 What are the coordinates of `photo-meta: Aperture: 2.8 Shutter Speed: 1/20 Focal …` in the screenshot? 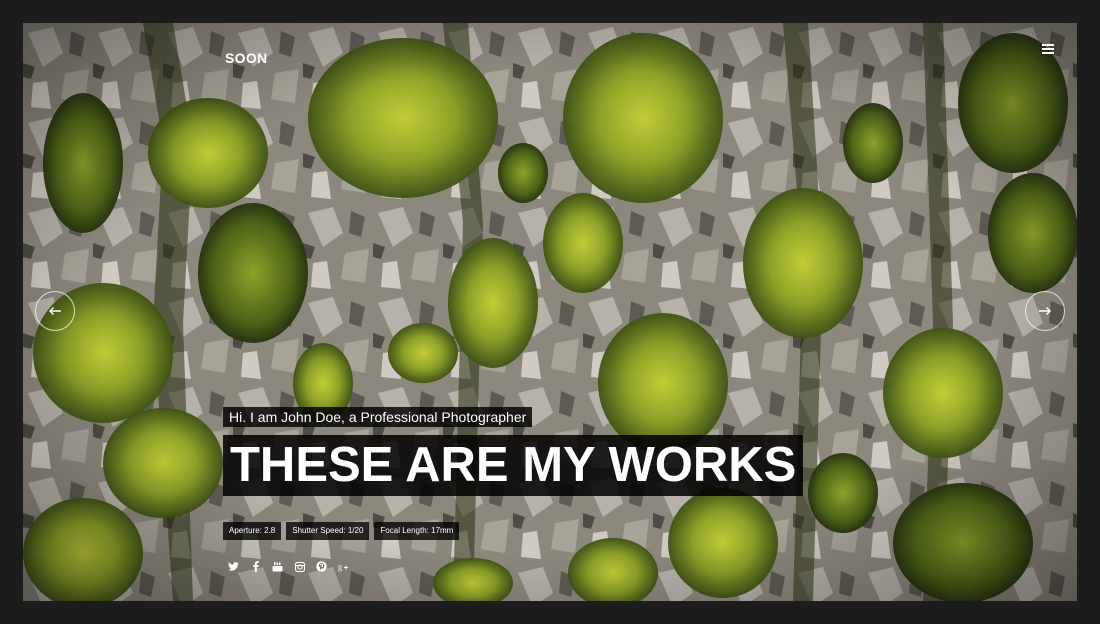 It's located at (341, 531).